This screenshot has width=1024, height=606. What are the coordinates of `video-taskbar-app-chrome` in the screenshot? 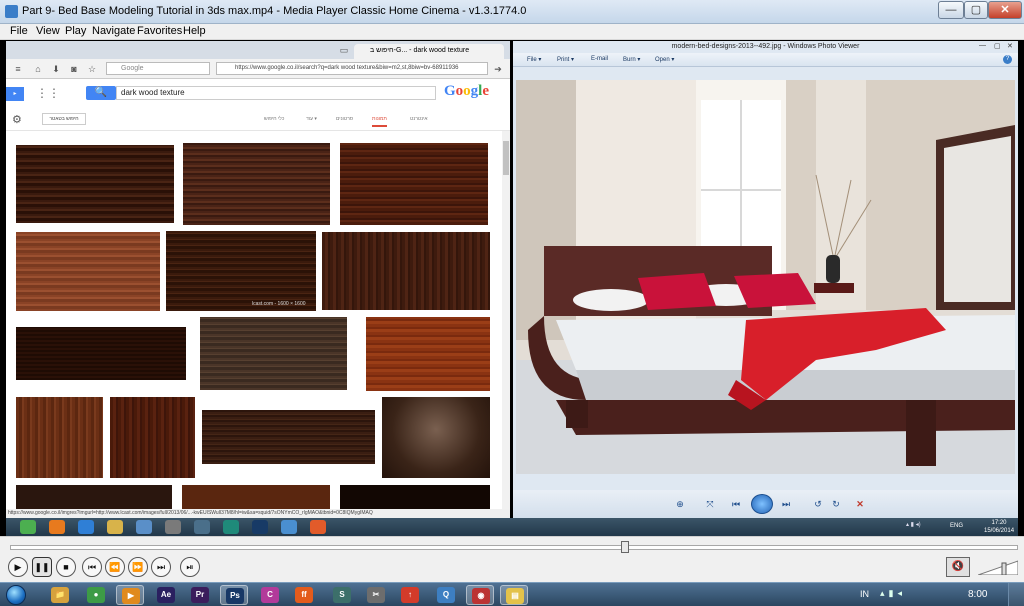 It's located at (28, 527).